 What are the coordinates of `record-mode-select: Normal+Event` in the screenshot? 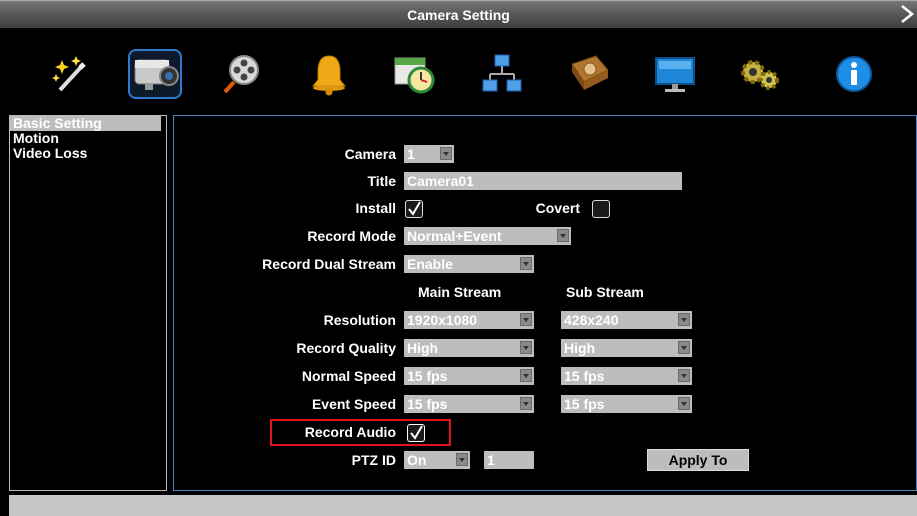 It's located at (487, 236).